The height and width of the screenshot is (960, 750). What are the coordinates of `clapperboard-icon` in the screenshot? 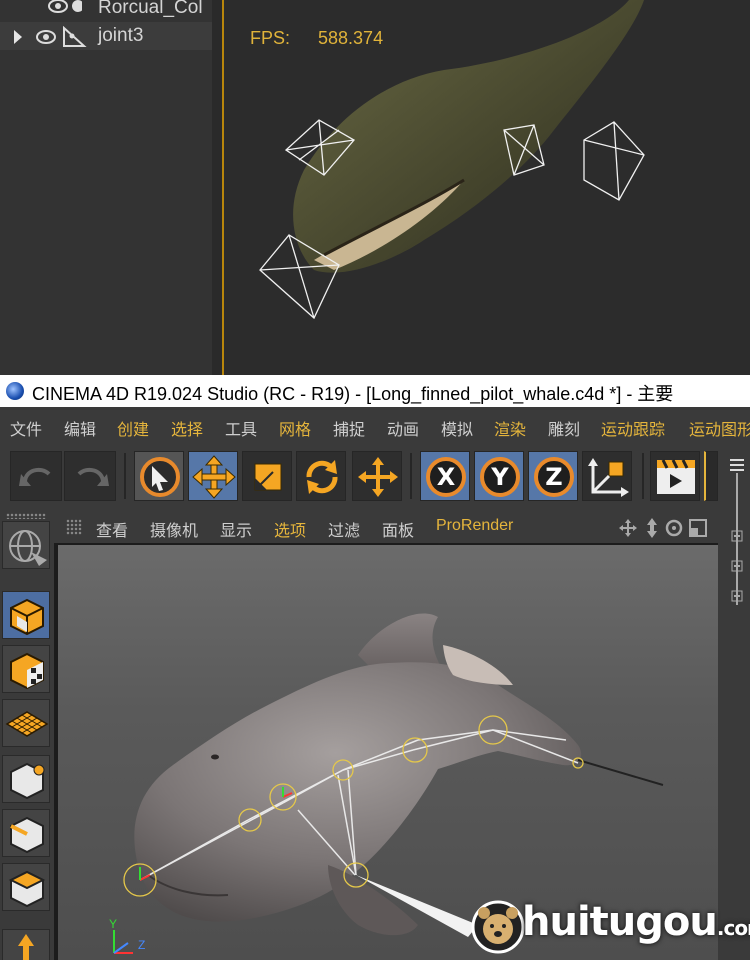 It's located at (676, 476).